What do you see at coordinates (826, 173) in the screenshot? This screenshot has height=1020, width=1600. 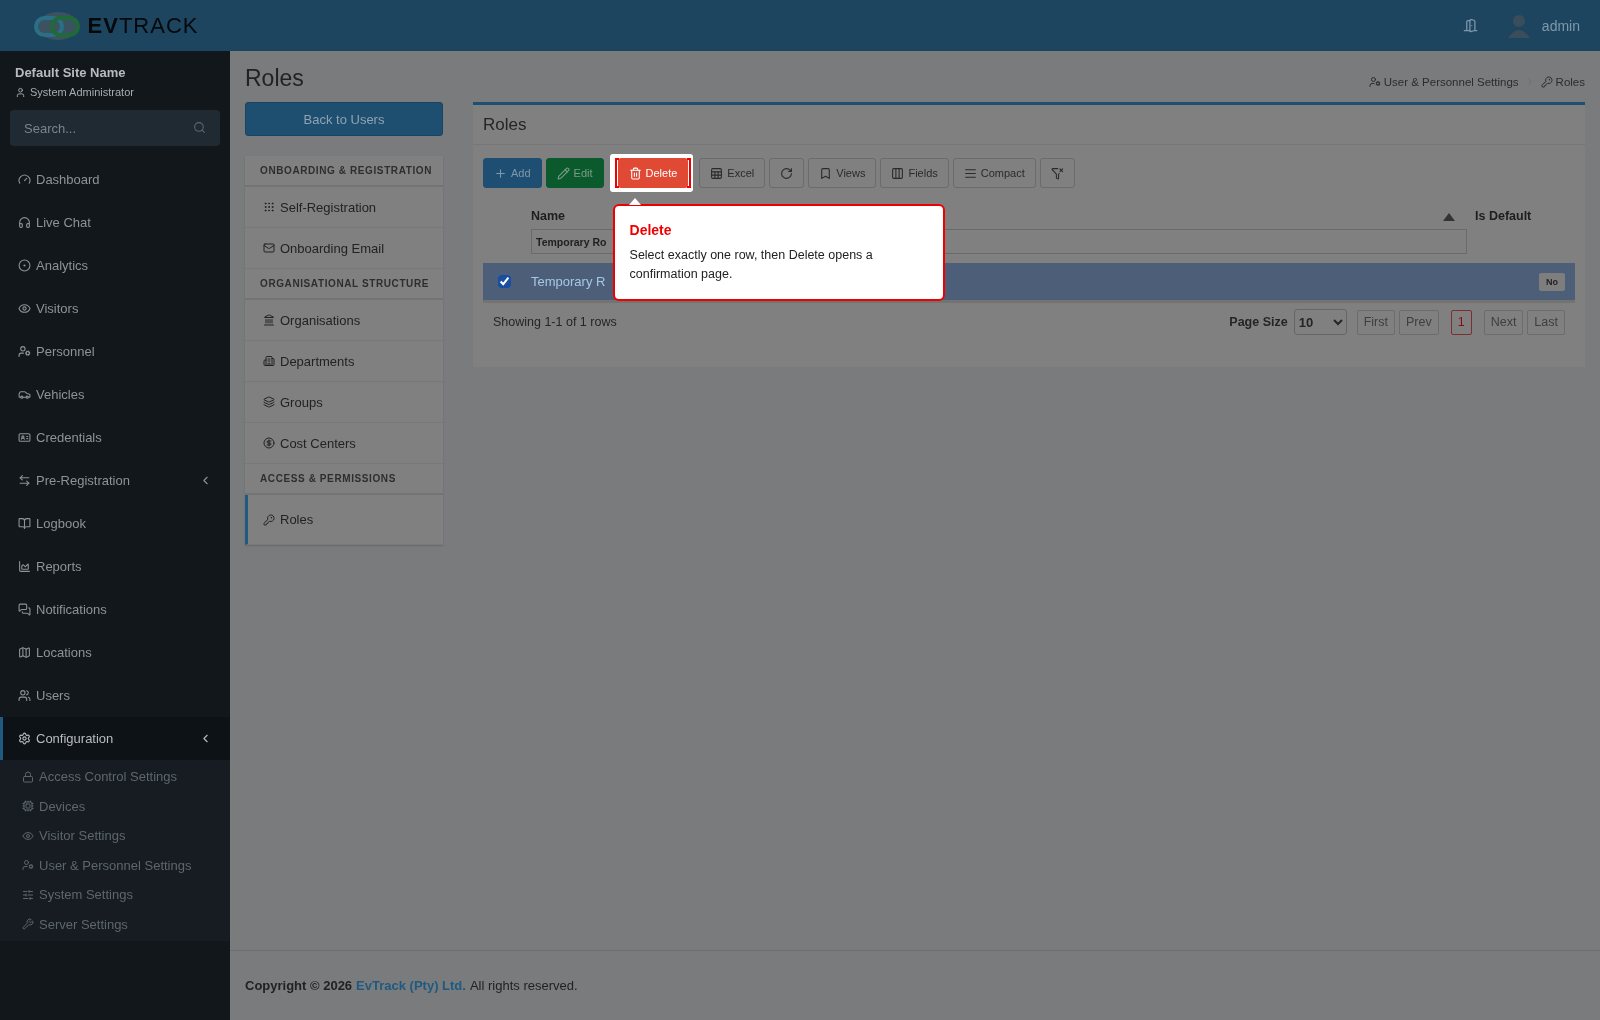 I see `bookmark-icon` at bounding box center [826, 173].